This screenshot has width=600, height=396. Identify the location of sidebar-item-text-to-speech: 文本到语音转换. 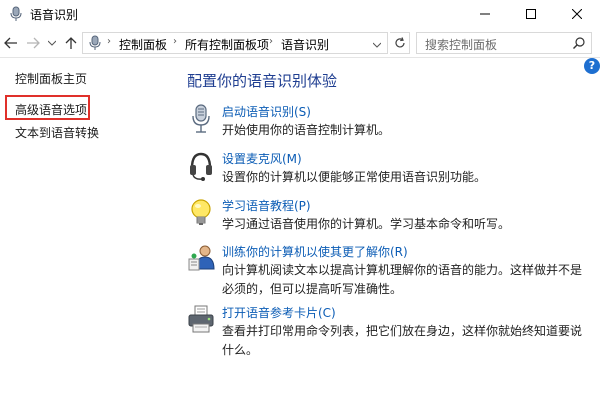
(57, 132).